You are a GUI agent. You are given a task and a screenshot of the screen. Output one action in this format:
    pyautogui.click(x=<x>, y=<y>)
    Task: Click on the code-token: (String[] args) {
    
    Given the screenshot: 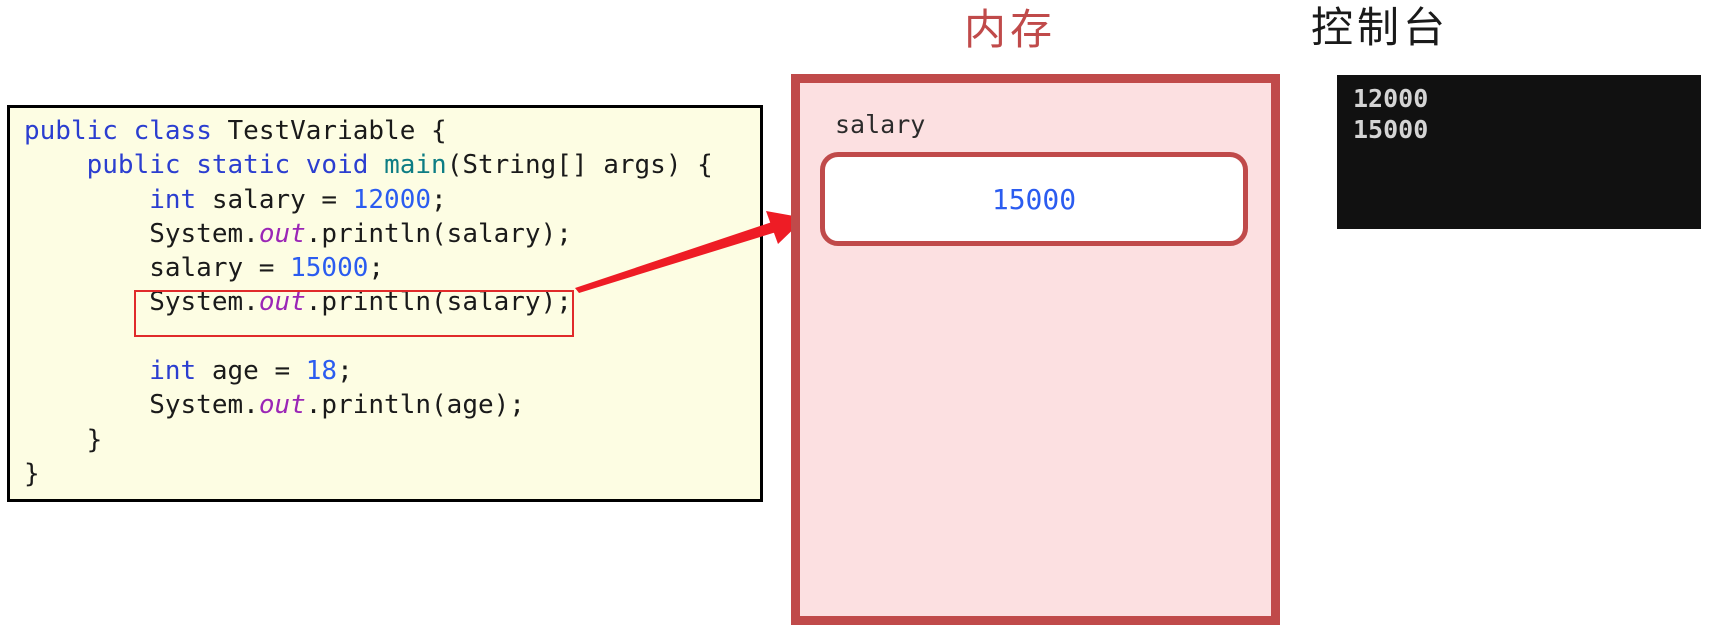 What is the action you would take?
    pyautogui.click(x=579, y=165)
    